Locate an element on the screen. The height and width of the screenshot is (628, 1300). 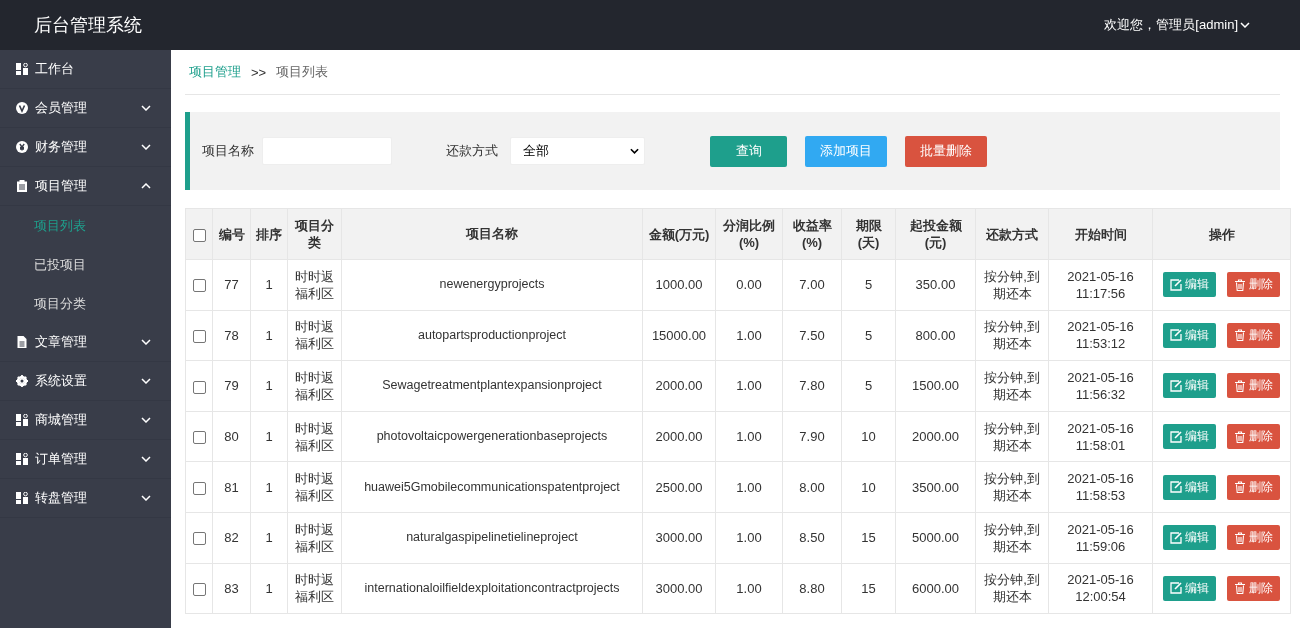
column-header: 开始时间 is located at coordinates (1100, 234).